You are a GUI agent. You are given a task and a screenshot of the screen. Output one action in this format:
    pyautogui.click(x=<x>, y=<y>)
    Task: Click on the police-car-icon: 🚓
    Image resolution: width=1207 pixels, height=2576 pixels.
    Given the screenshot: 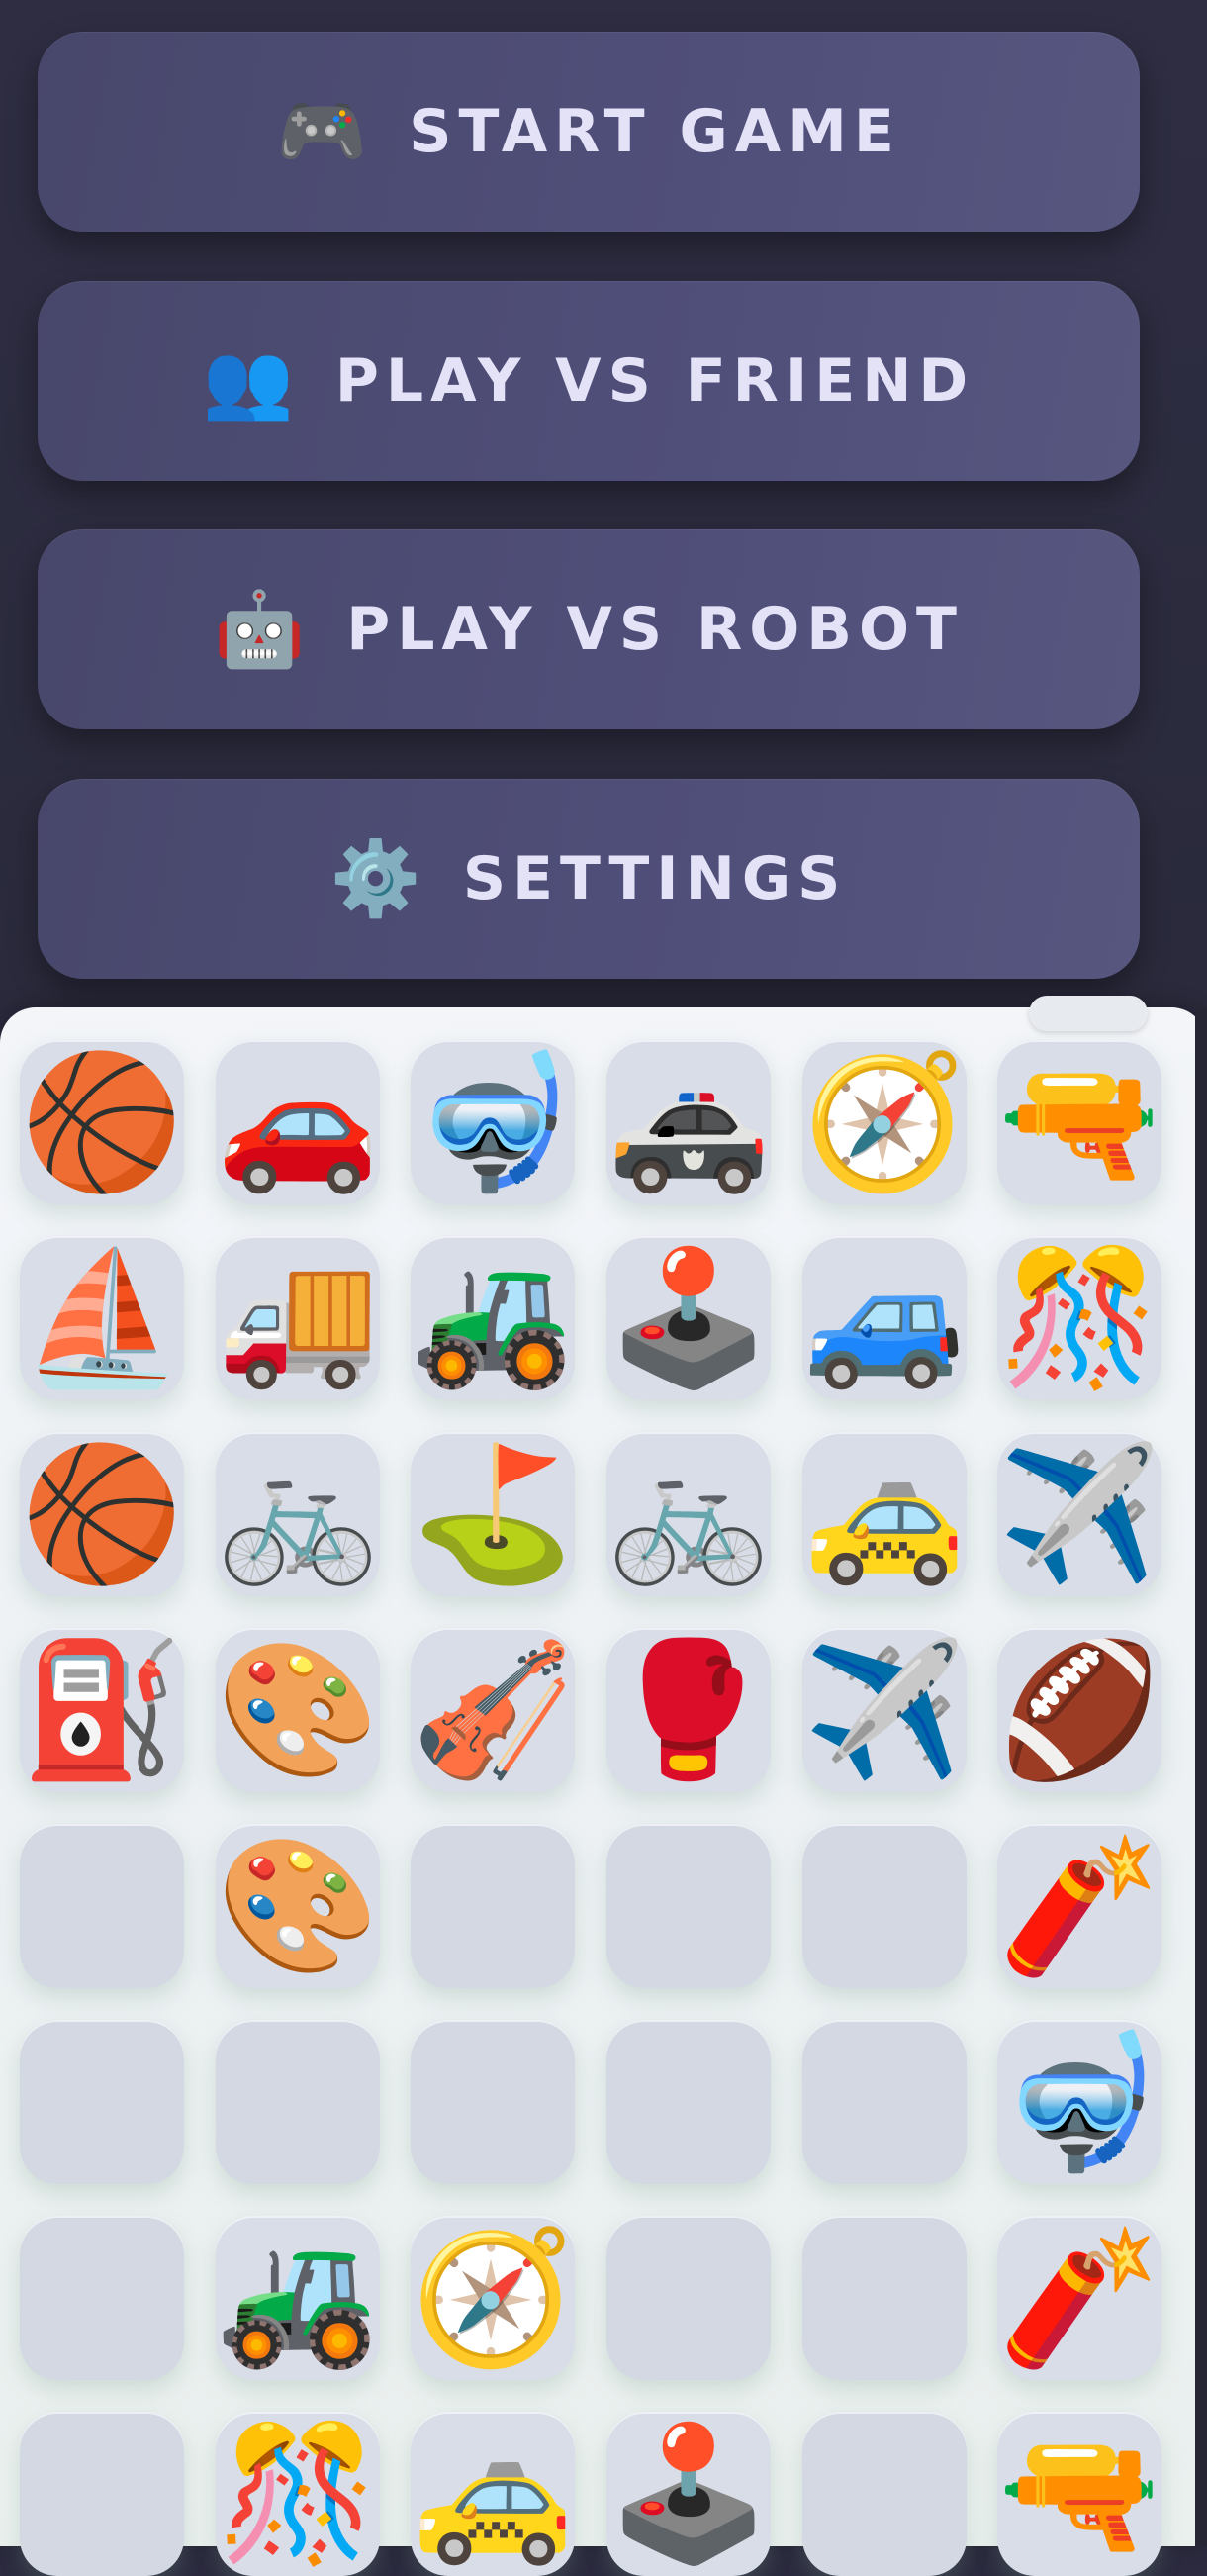 What is the action you would take?
    pyautogui.click(x=688, y=1122)
    